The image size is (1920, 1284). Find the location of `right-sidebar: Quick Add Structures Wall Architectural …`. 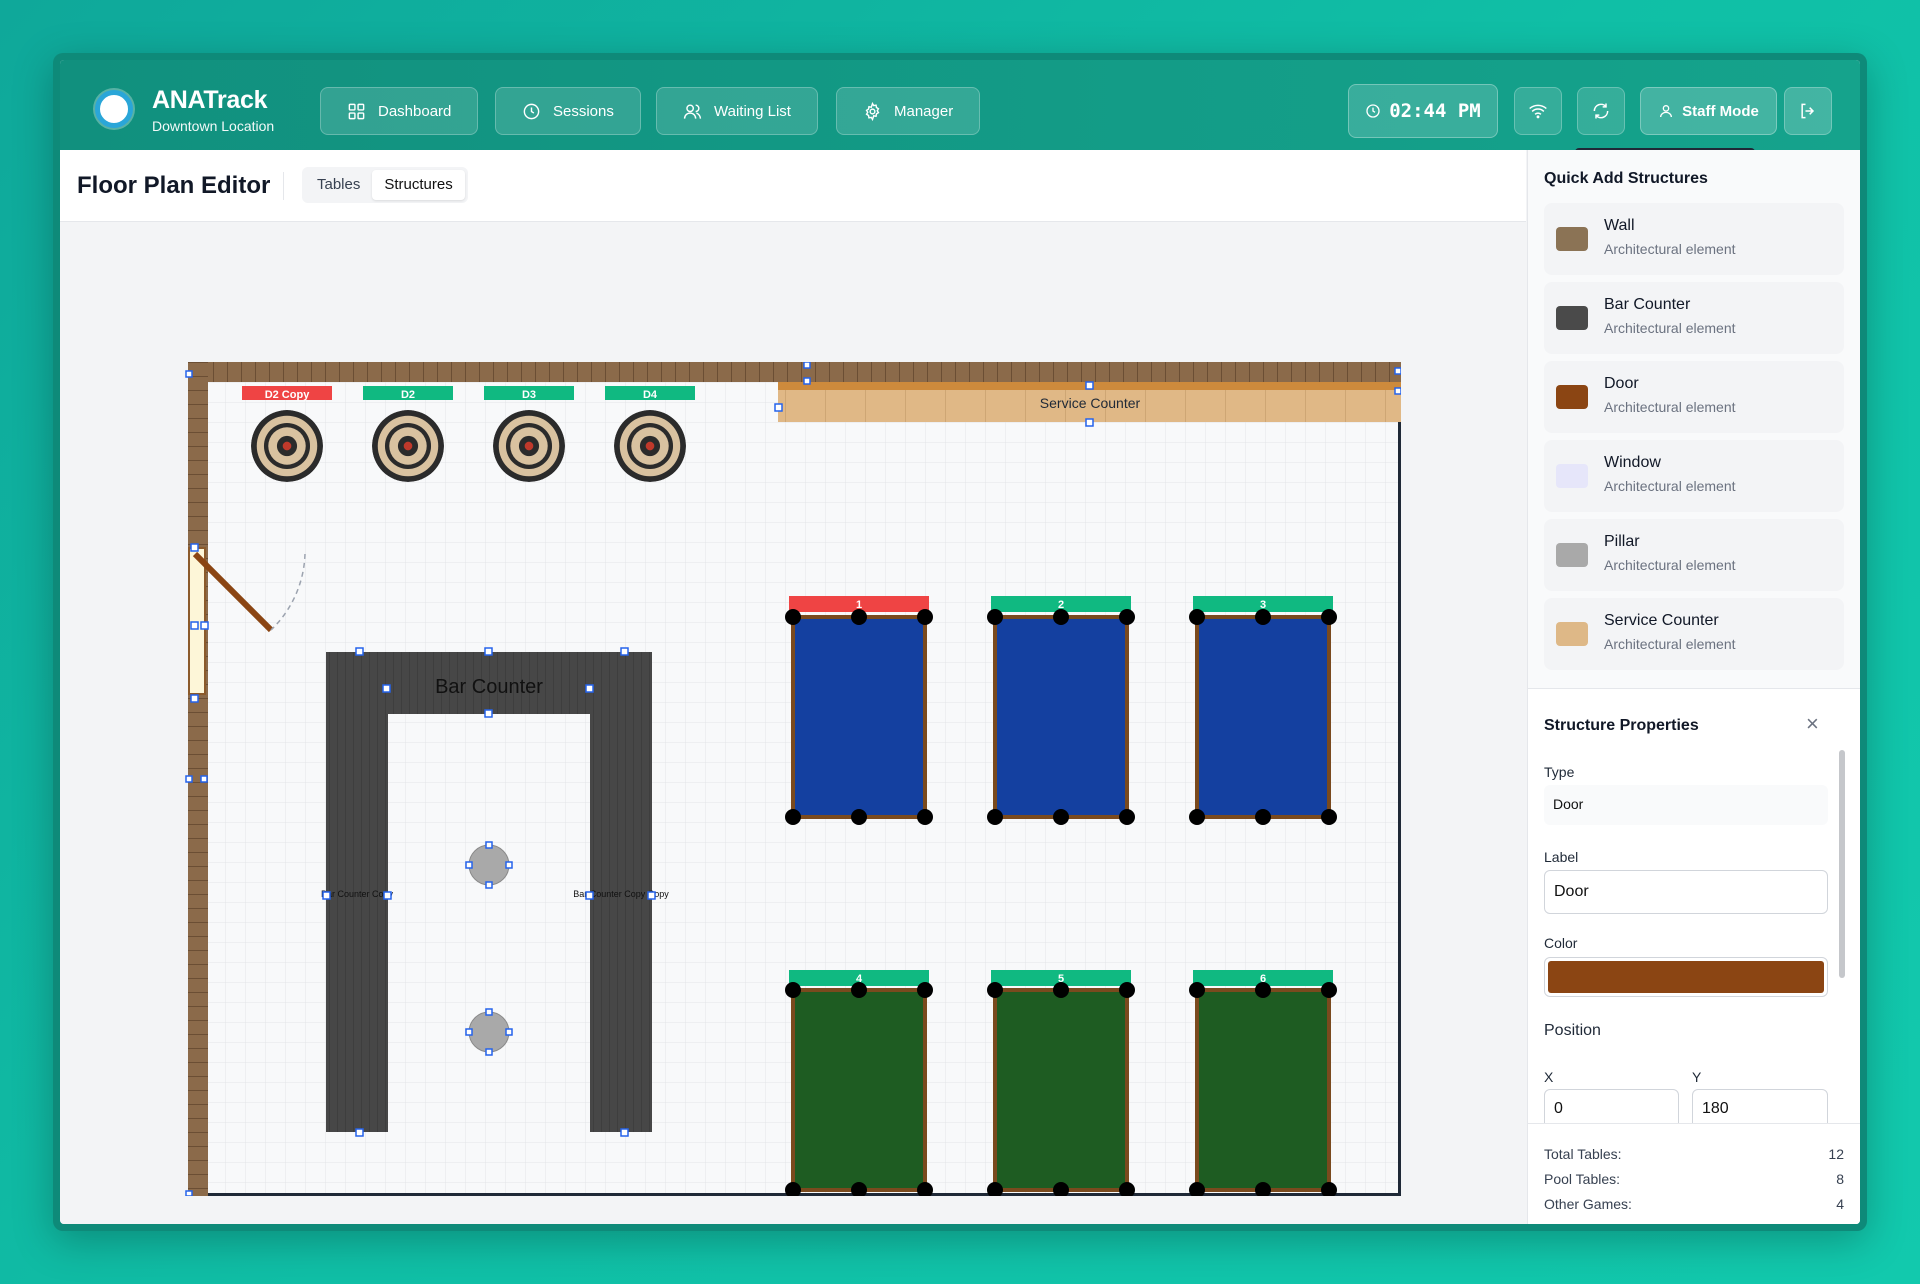

right-sidebar: Quick Add Structures Wall Architectural … is located at coordinates (1693, 687).